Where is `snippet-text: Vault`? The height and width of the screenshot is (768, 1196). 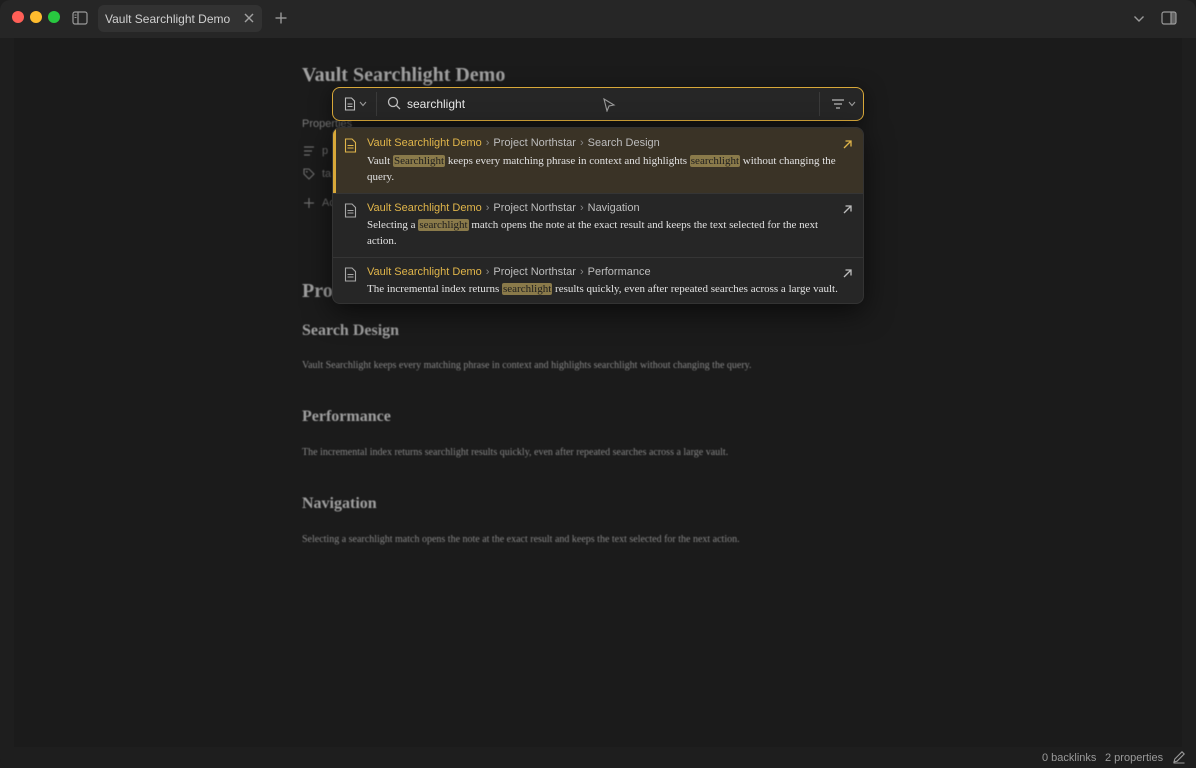 snippet-text: Vault is located at coordinates (380, 161).